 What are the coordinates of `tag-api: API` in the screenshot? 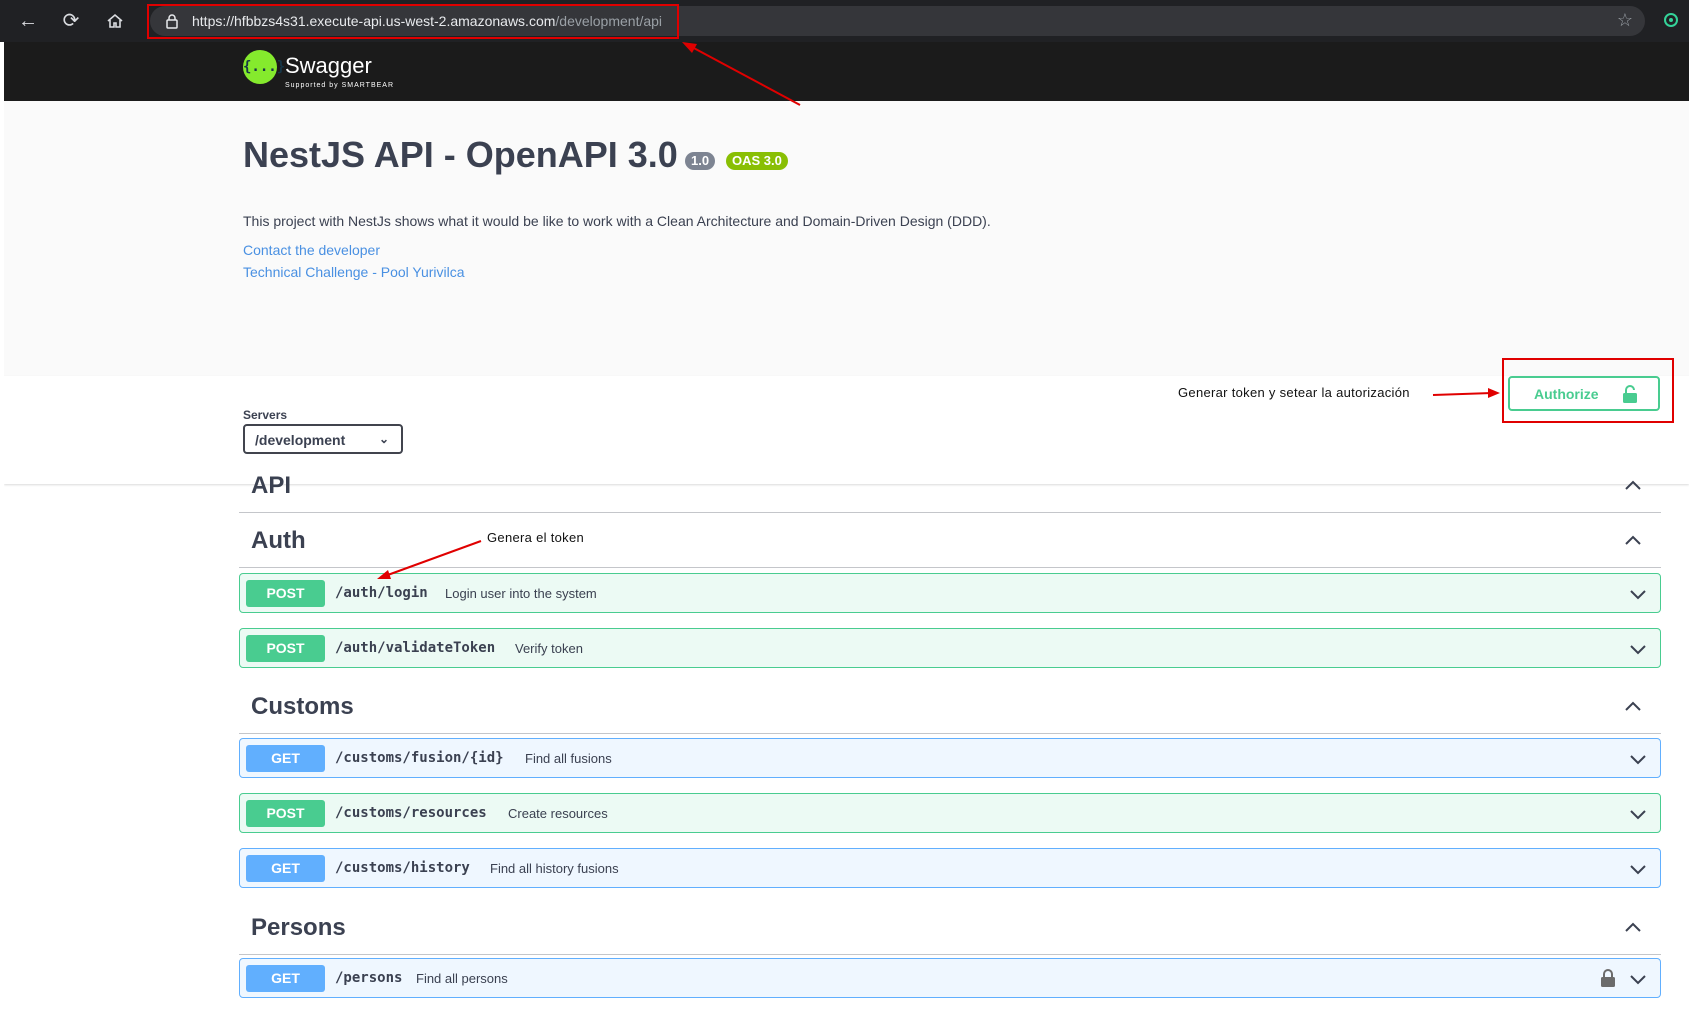 It's located at (950, 486).